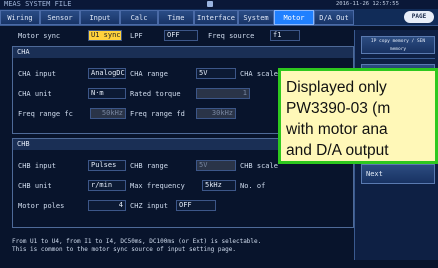  I want to click on brand-text: MEAS SYSTEM FILE, so click(38, 4).